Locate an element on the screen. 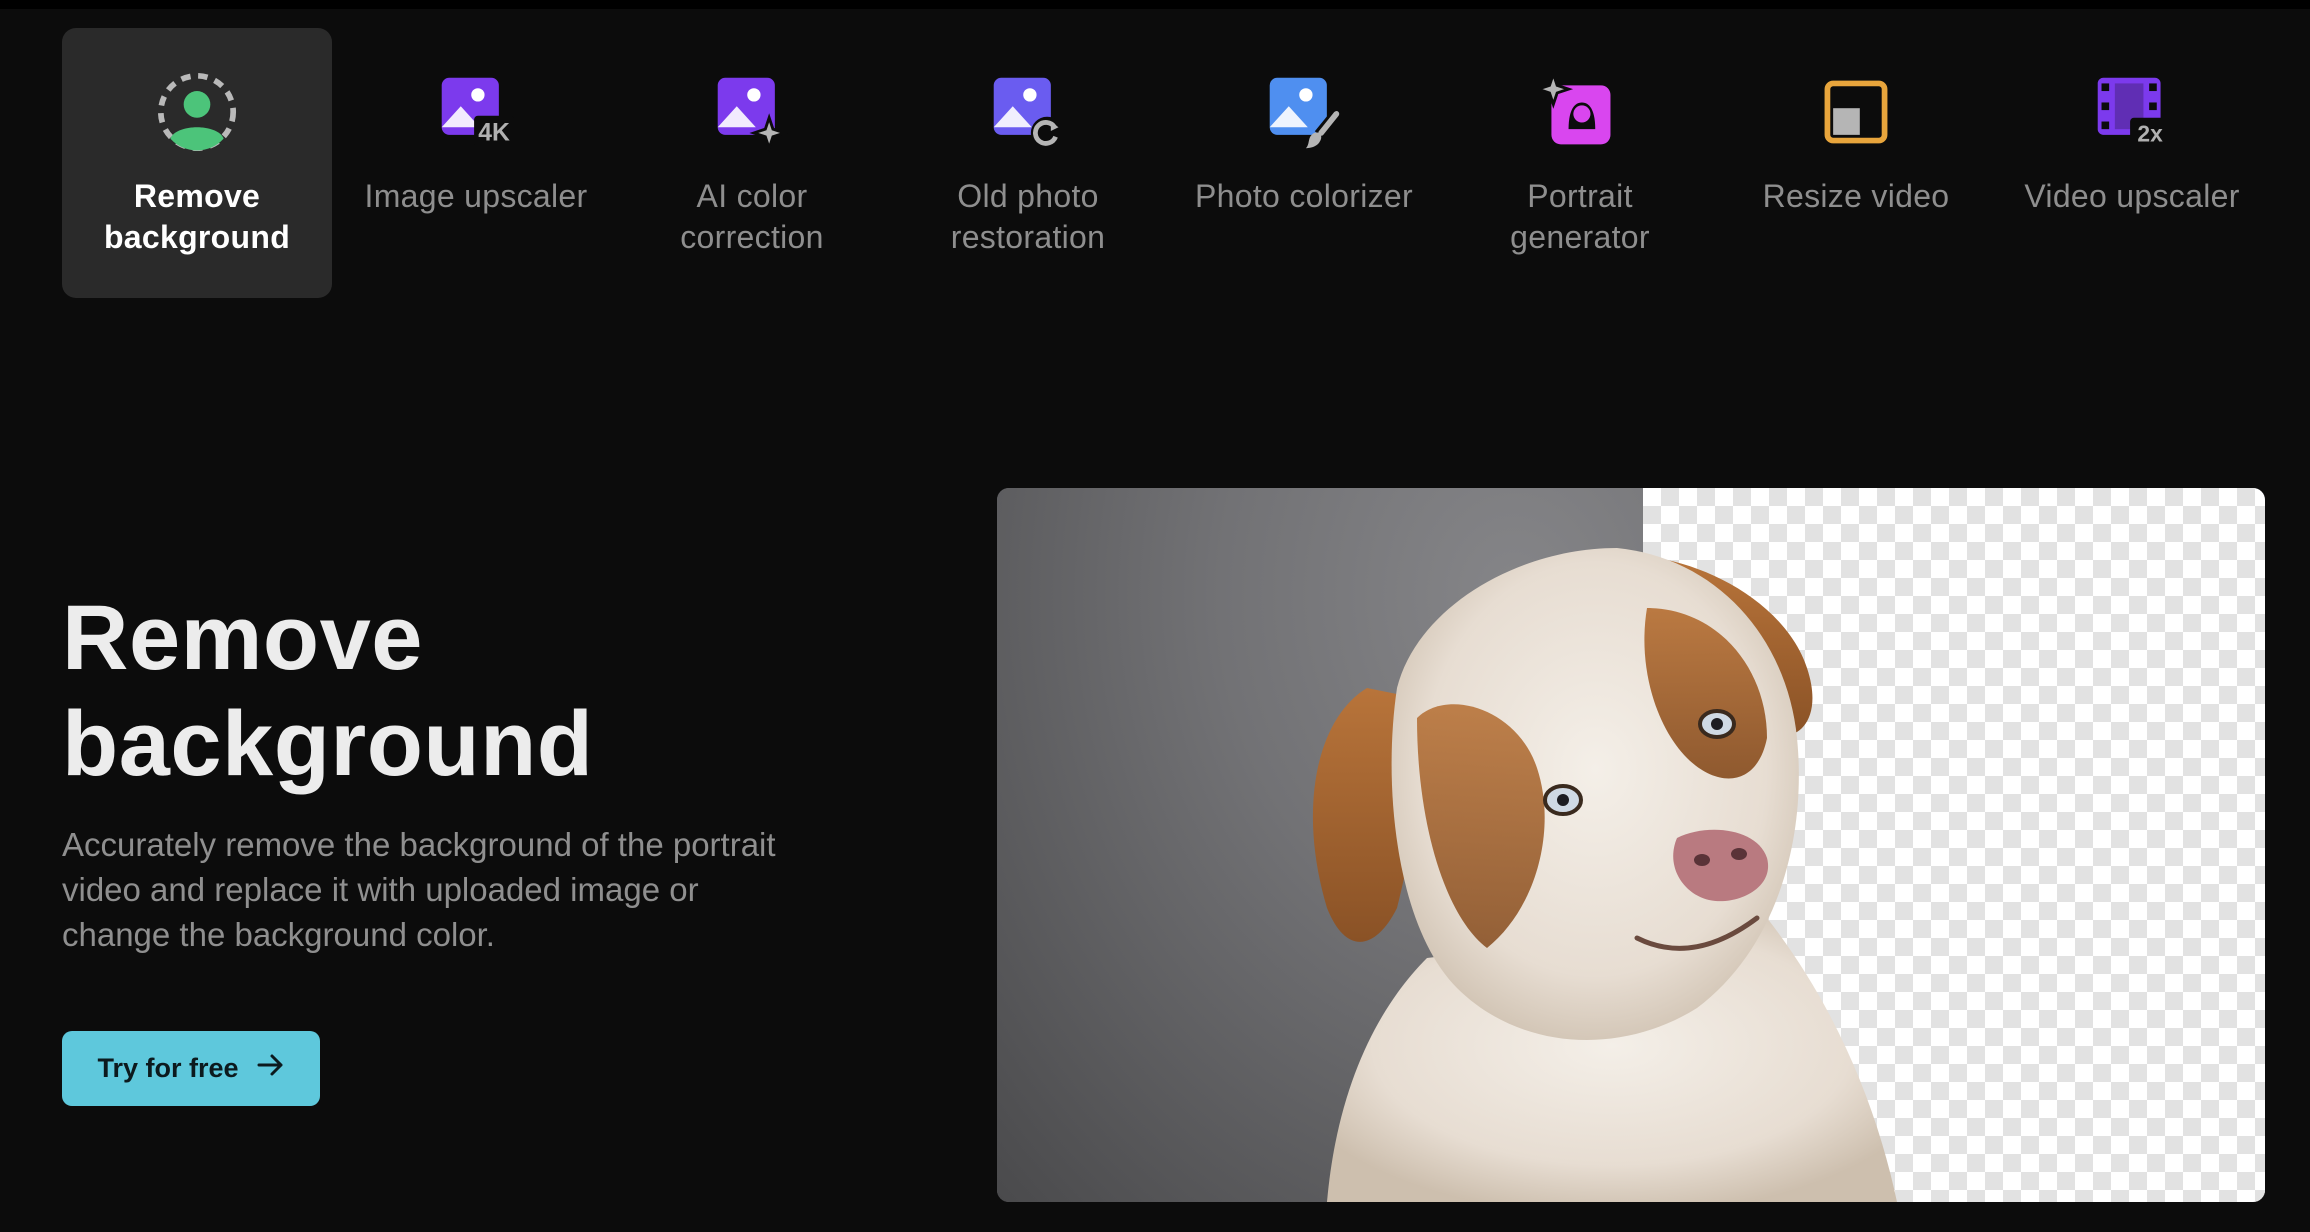 The height and width of the screenshot is (1232, 2310). tab-photo-colorizer: Photo colorizer is located at coordinates (1304, 163).